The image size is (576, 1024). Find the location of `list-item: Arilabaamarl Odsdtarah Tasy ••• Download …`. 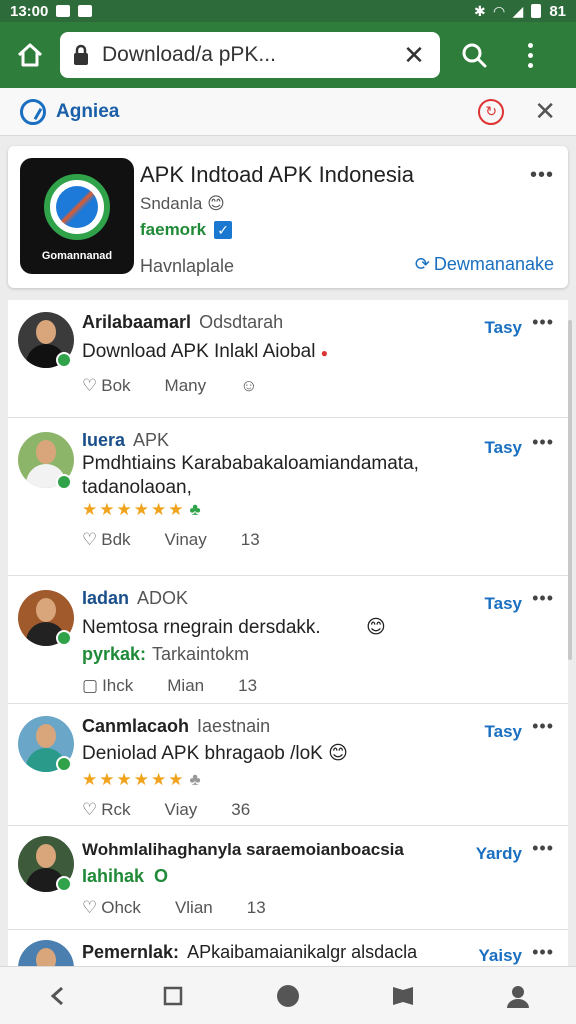

list-item: Arilabaamarl Odsdtarah Tasy ••• Download … is located at coordinates (288, 359).